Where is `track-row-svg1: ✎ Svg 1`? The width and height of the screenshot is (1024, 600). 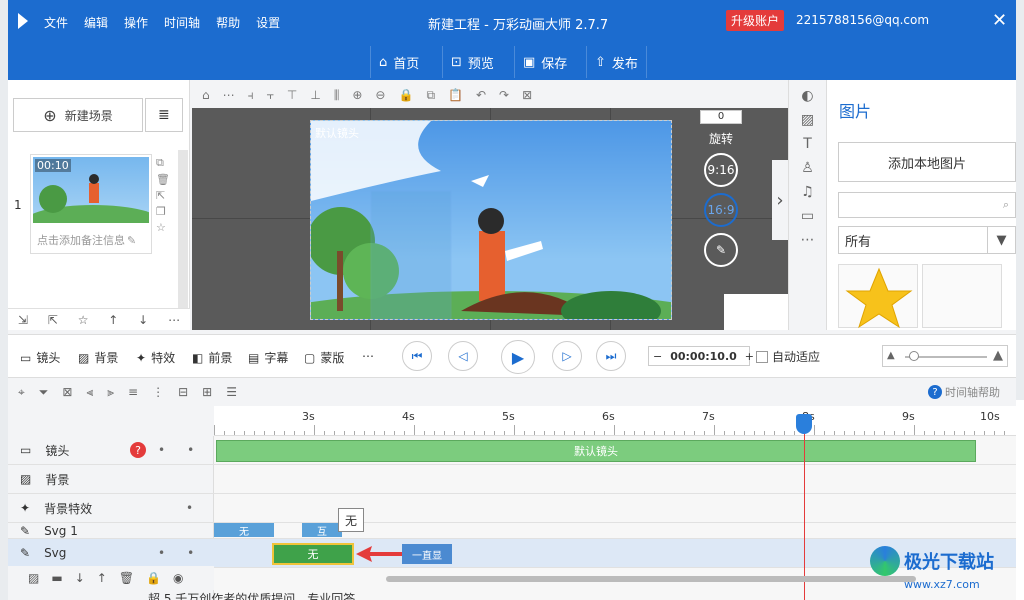
track-row-svg1: ✎ Svg 1 is located at coordinates (111, 531).